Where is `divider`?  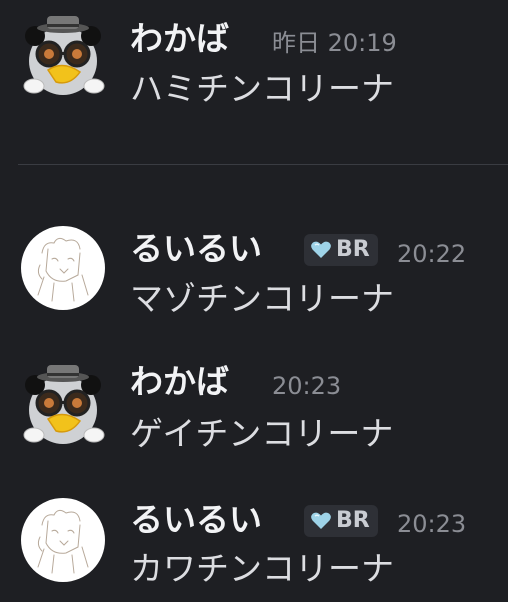 divider is located at coordinates (263, 164).